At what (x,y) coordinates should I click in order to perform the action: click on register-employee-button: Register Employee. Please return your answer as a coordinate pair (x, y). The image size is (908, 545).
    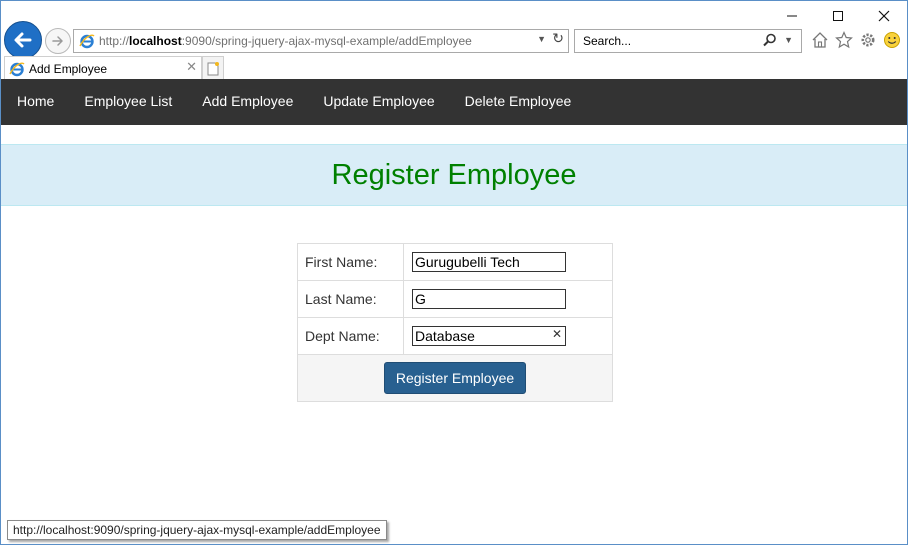
    Looking at the image, I should click on (455, 378).